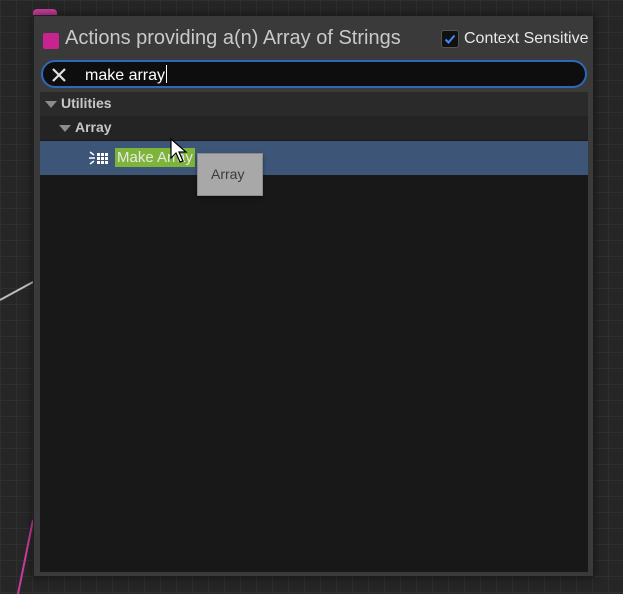 The image size is (623, 594). I want to click on tree-item-make-array: Make Array, so click(314, 158).